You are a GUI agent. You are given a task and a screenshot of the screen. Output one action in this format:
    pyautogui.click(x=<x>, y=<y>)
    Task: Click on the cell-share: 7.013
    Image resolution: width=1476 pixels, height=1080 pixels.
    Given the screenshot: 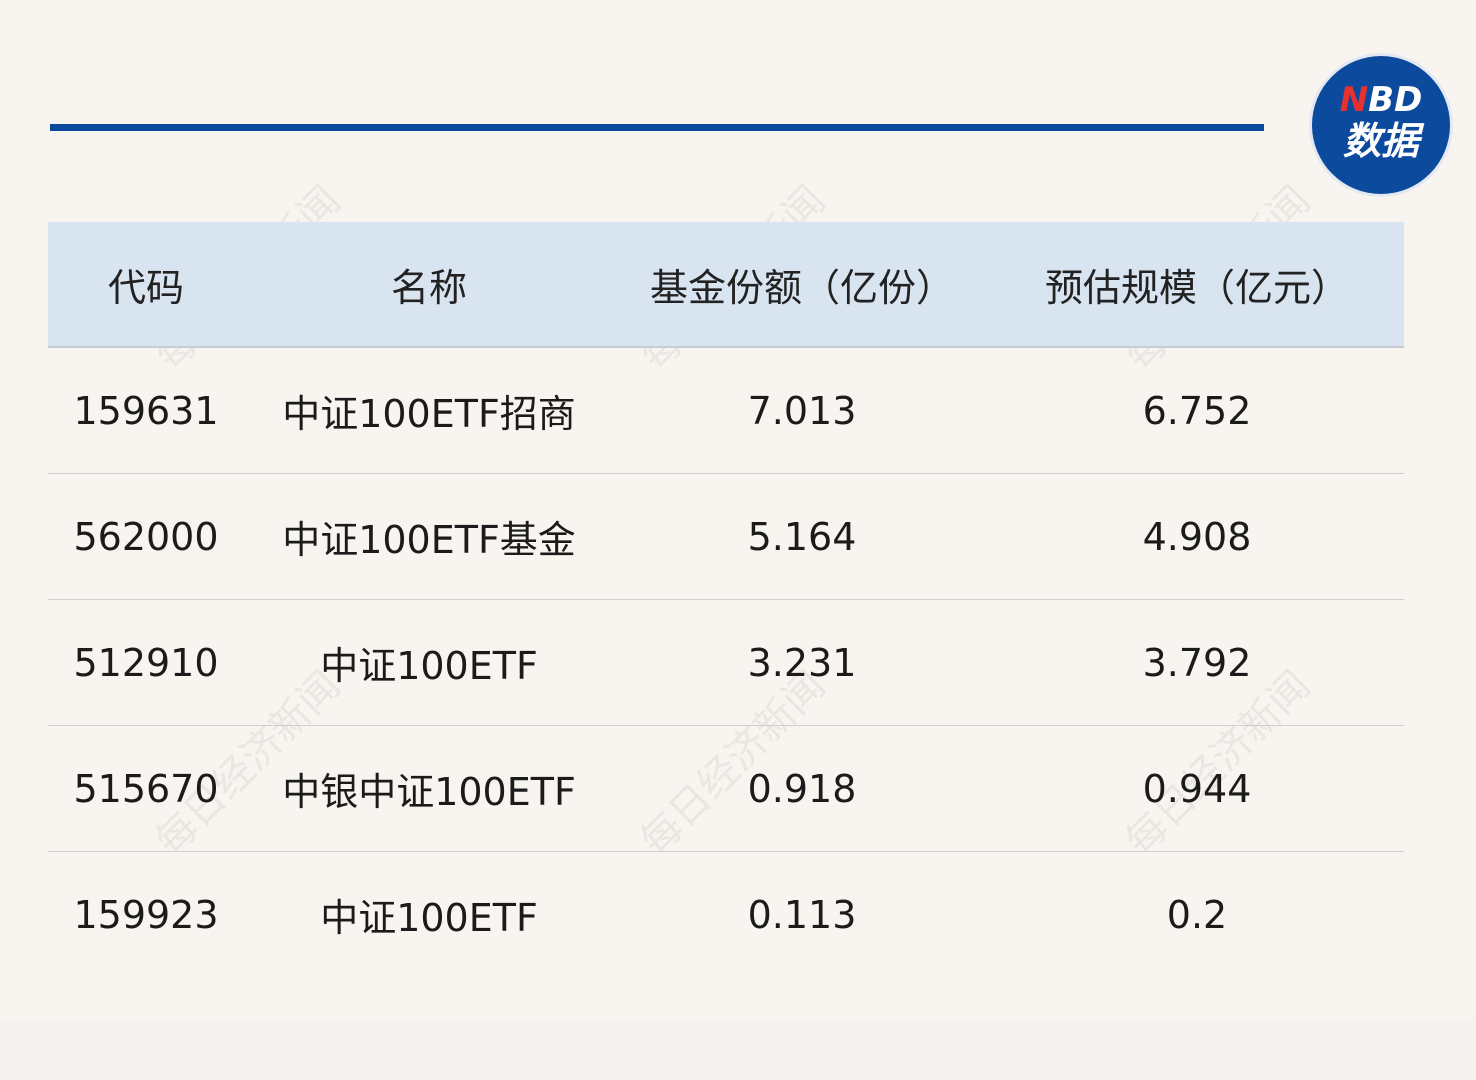 What is the action you would take?
    pyautogui.click(x=802, y=410)
    